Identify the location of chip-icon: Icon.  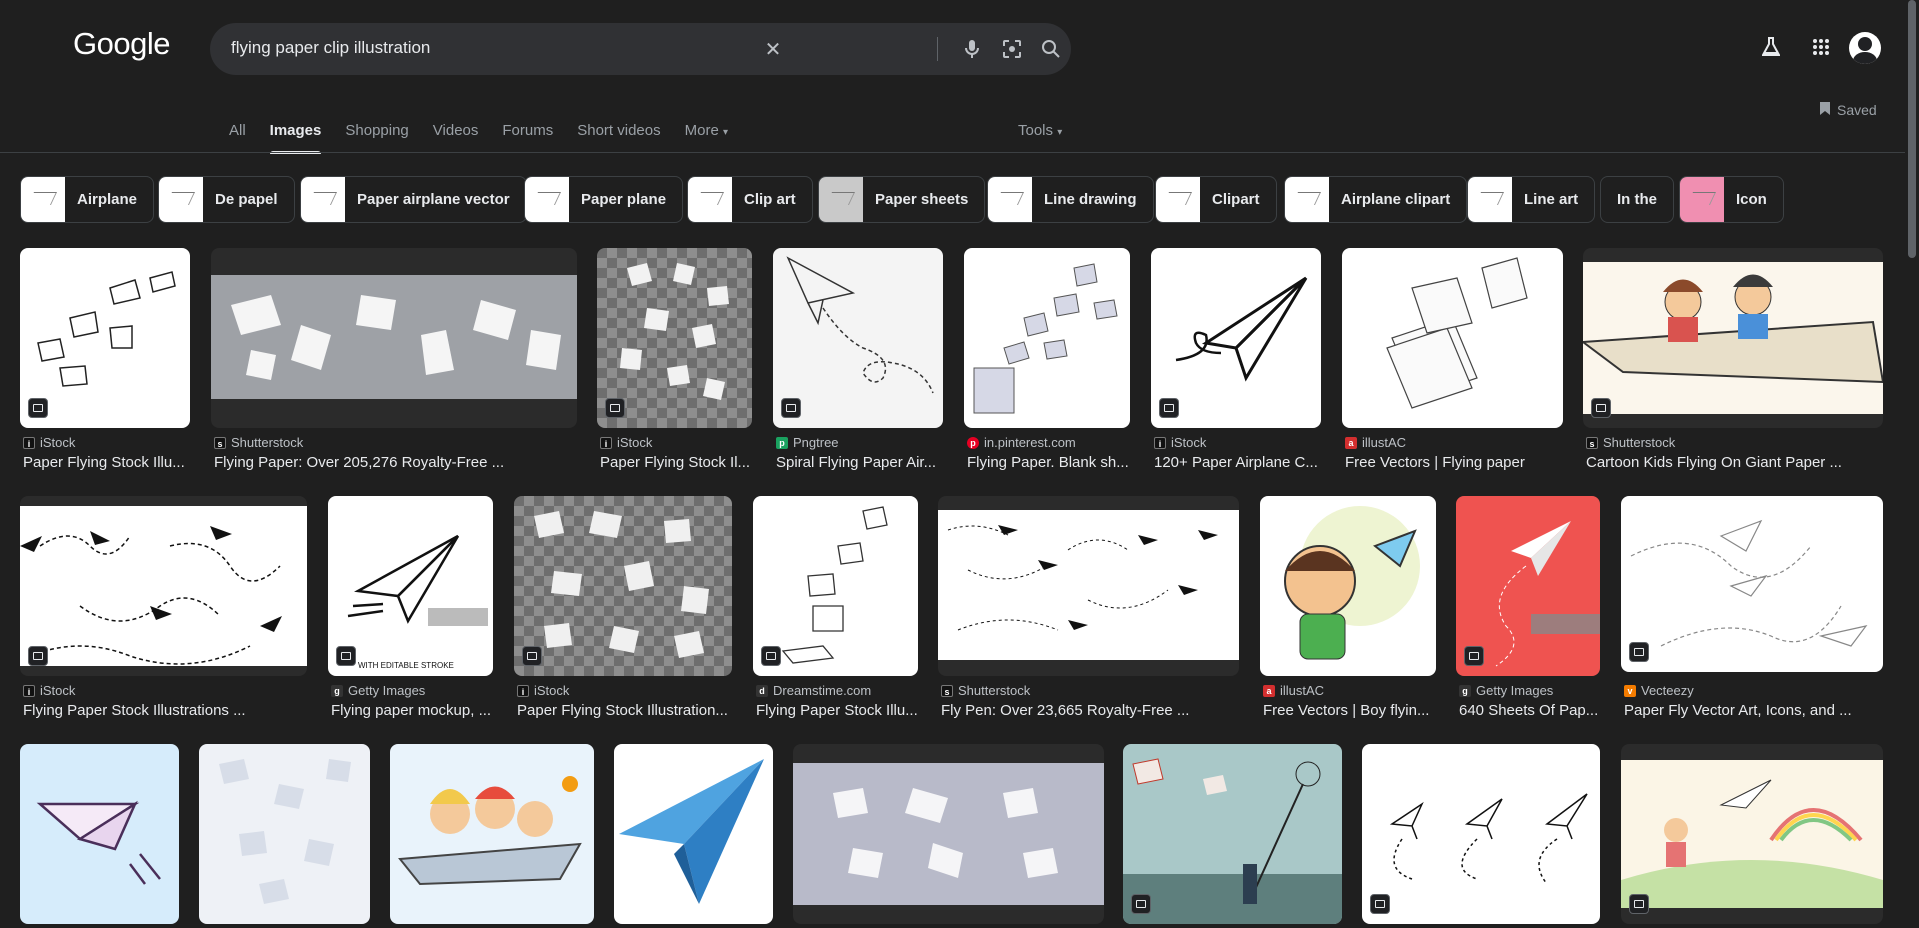
(1731, 199).